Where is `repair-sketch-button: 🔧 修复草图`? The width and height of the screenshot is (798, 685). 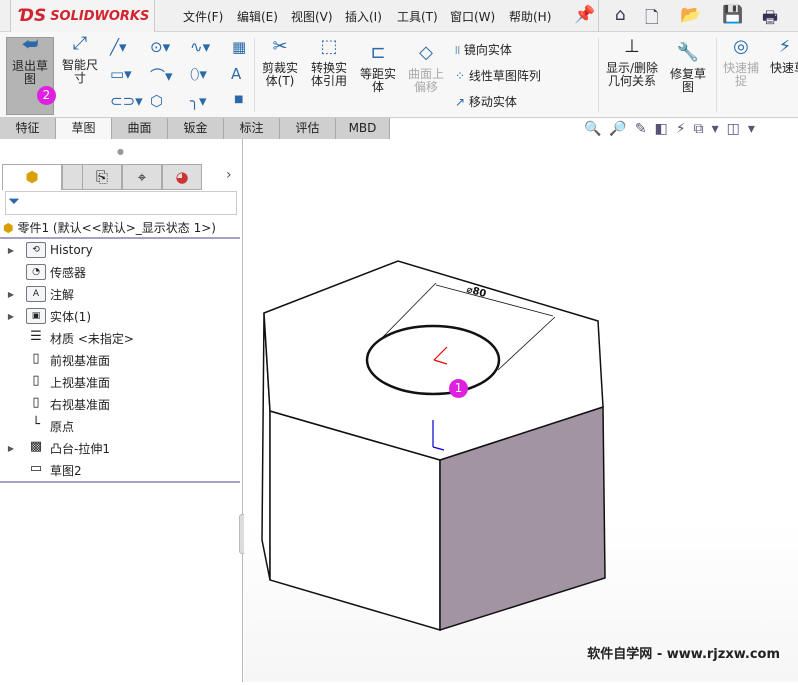 repair-sketch-button: 🔧 修复草图 is located at coordinates (688, 69).